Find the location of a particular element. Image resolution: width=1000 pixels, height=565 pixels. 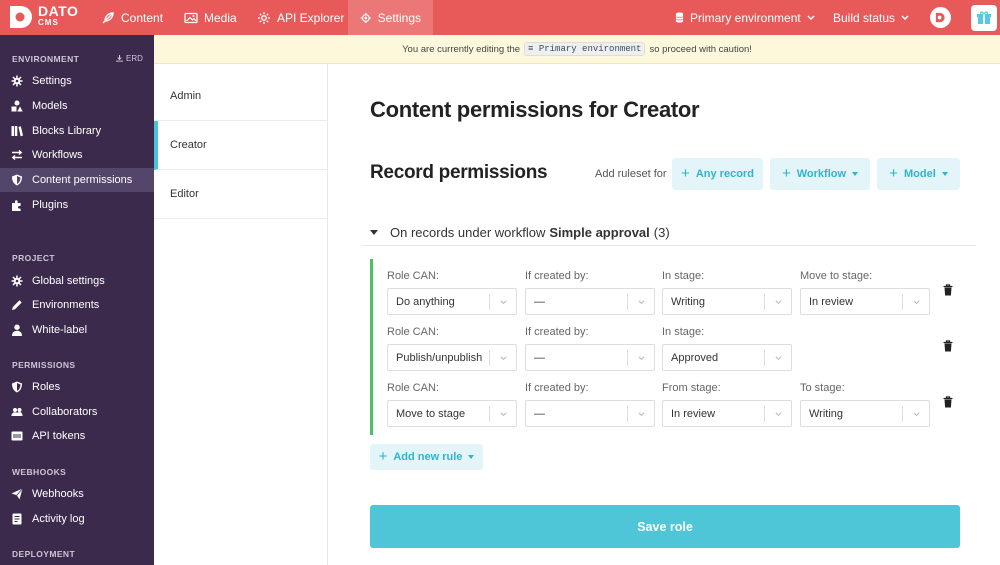

avatar-logo-icon is located at coordinates (940, 17).